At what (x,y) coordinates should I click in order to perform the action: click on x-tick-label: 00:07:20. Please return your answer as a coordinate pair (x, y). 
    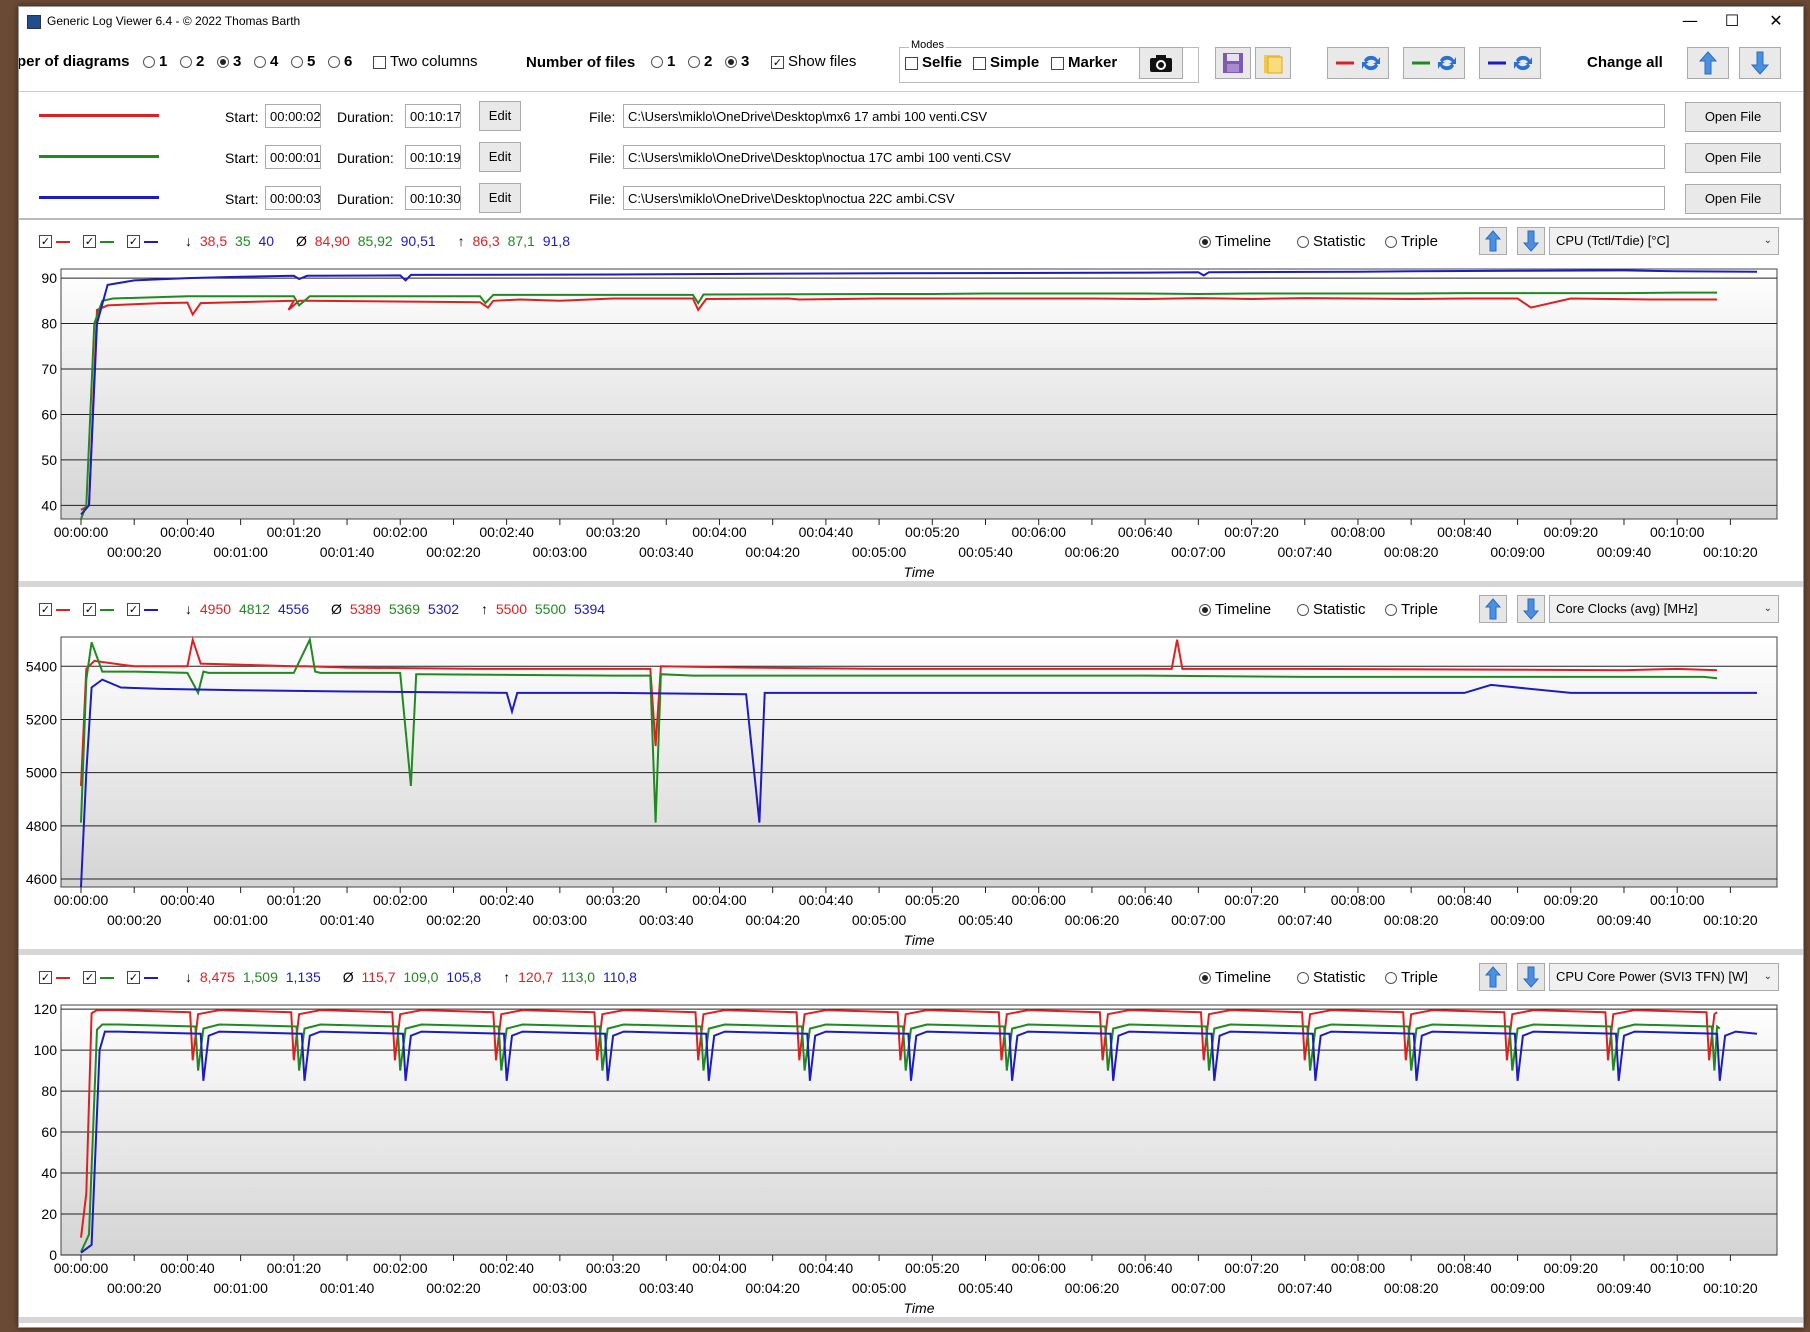
    Looking at the image, I should click on (1251, 532).